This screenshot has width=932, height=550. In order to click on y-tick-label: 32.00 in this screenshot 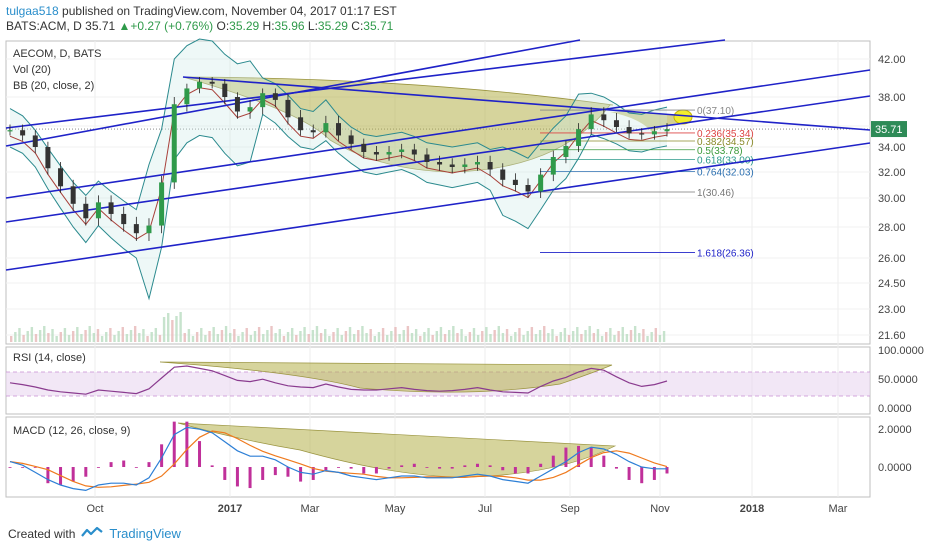, I will do `click(892, 173)`.